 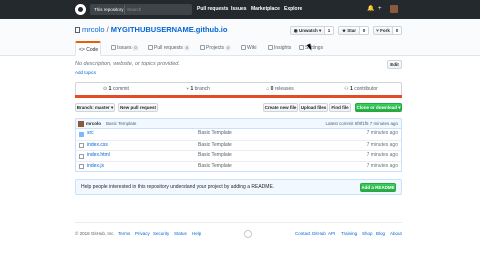 What do you see at coordinates (307, 30) in the screenshot?
I see `unwatch-button: ◉ Unwatch ▾` at bounding box center [307, 30].